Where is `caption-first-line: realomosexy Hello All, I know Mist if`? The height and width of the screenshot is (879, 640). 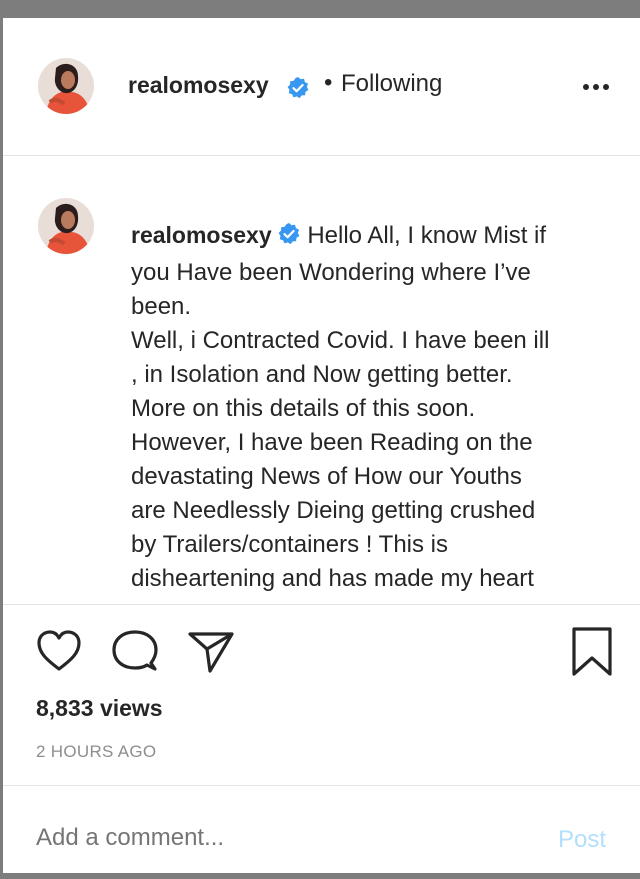 caption-first-line: realomosexy Hello All, I know Mist if is located at coordinates (371, 237).